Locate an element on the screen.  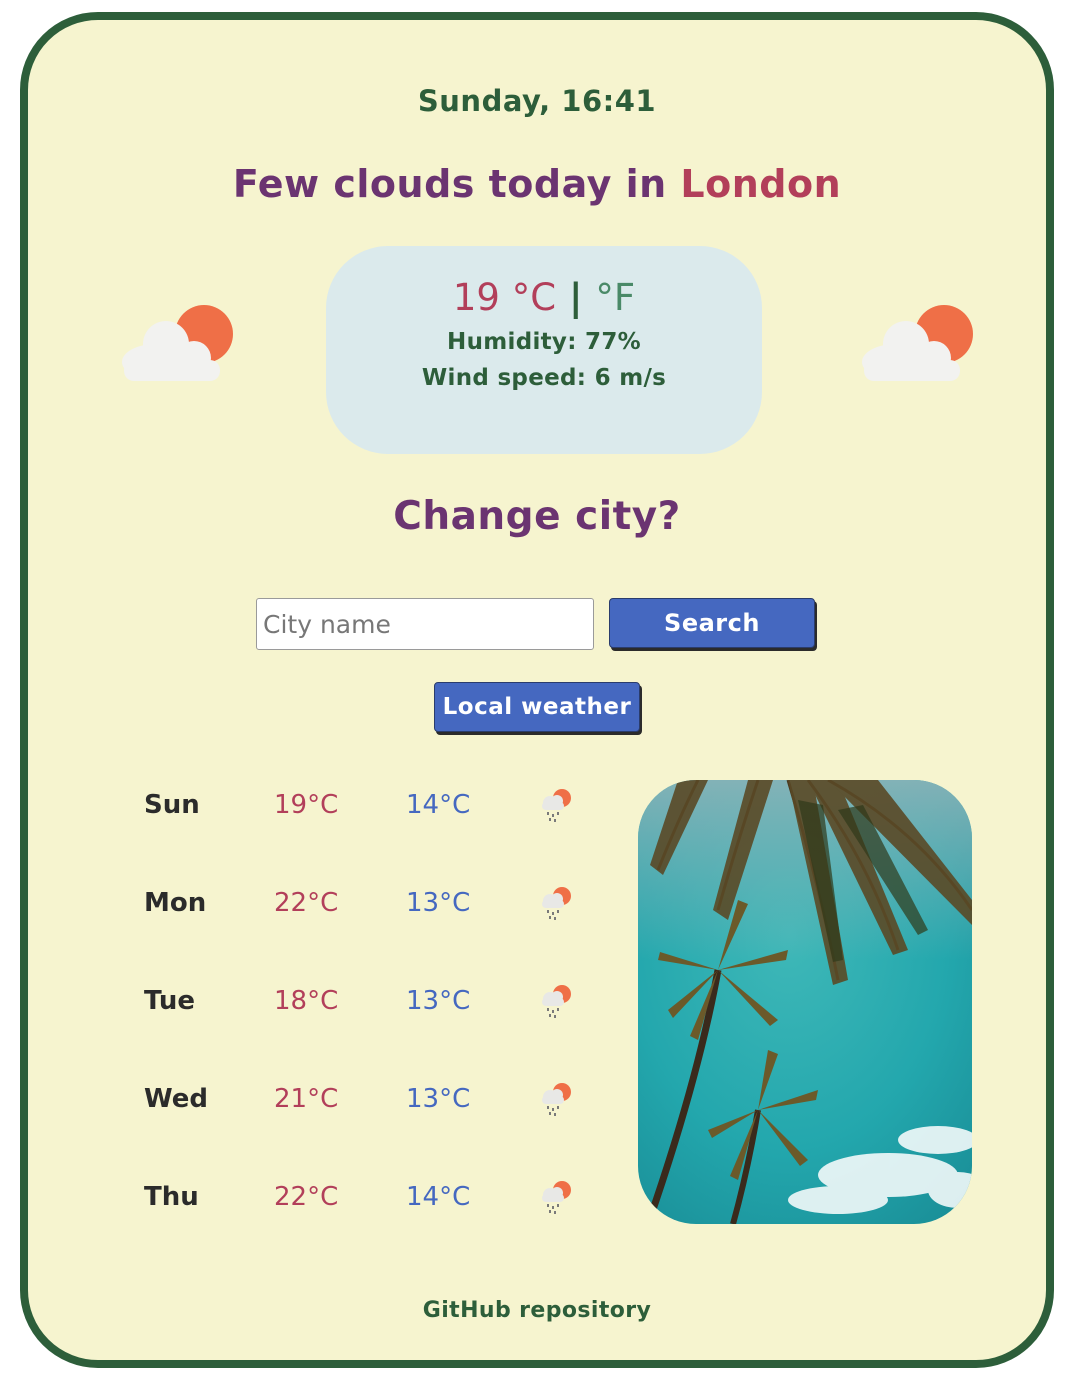
current-temperature-line: 19 °C | °F is located at coordinates (544, 297).